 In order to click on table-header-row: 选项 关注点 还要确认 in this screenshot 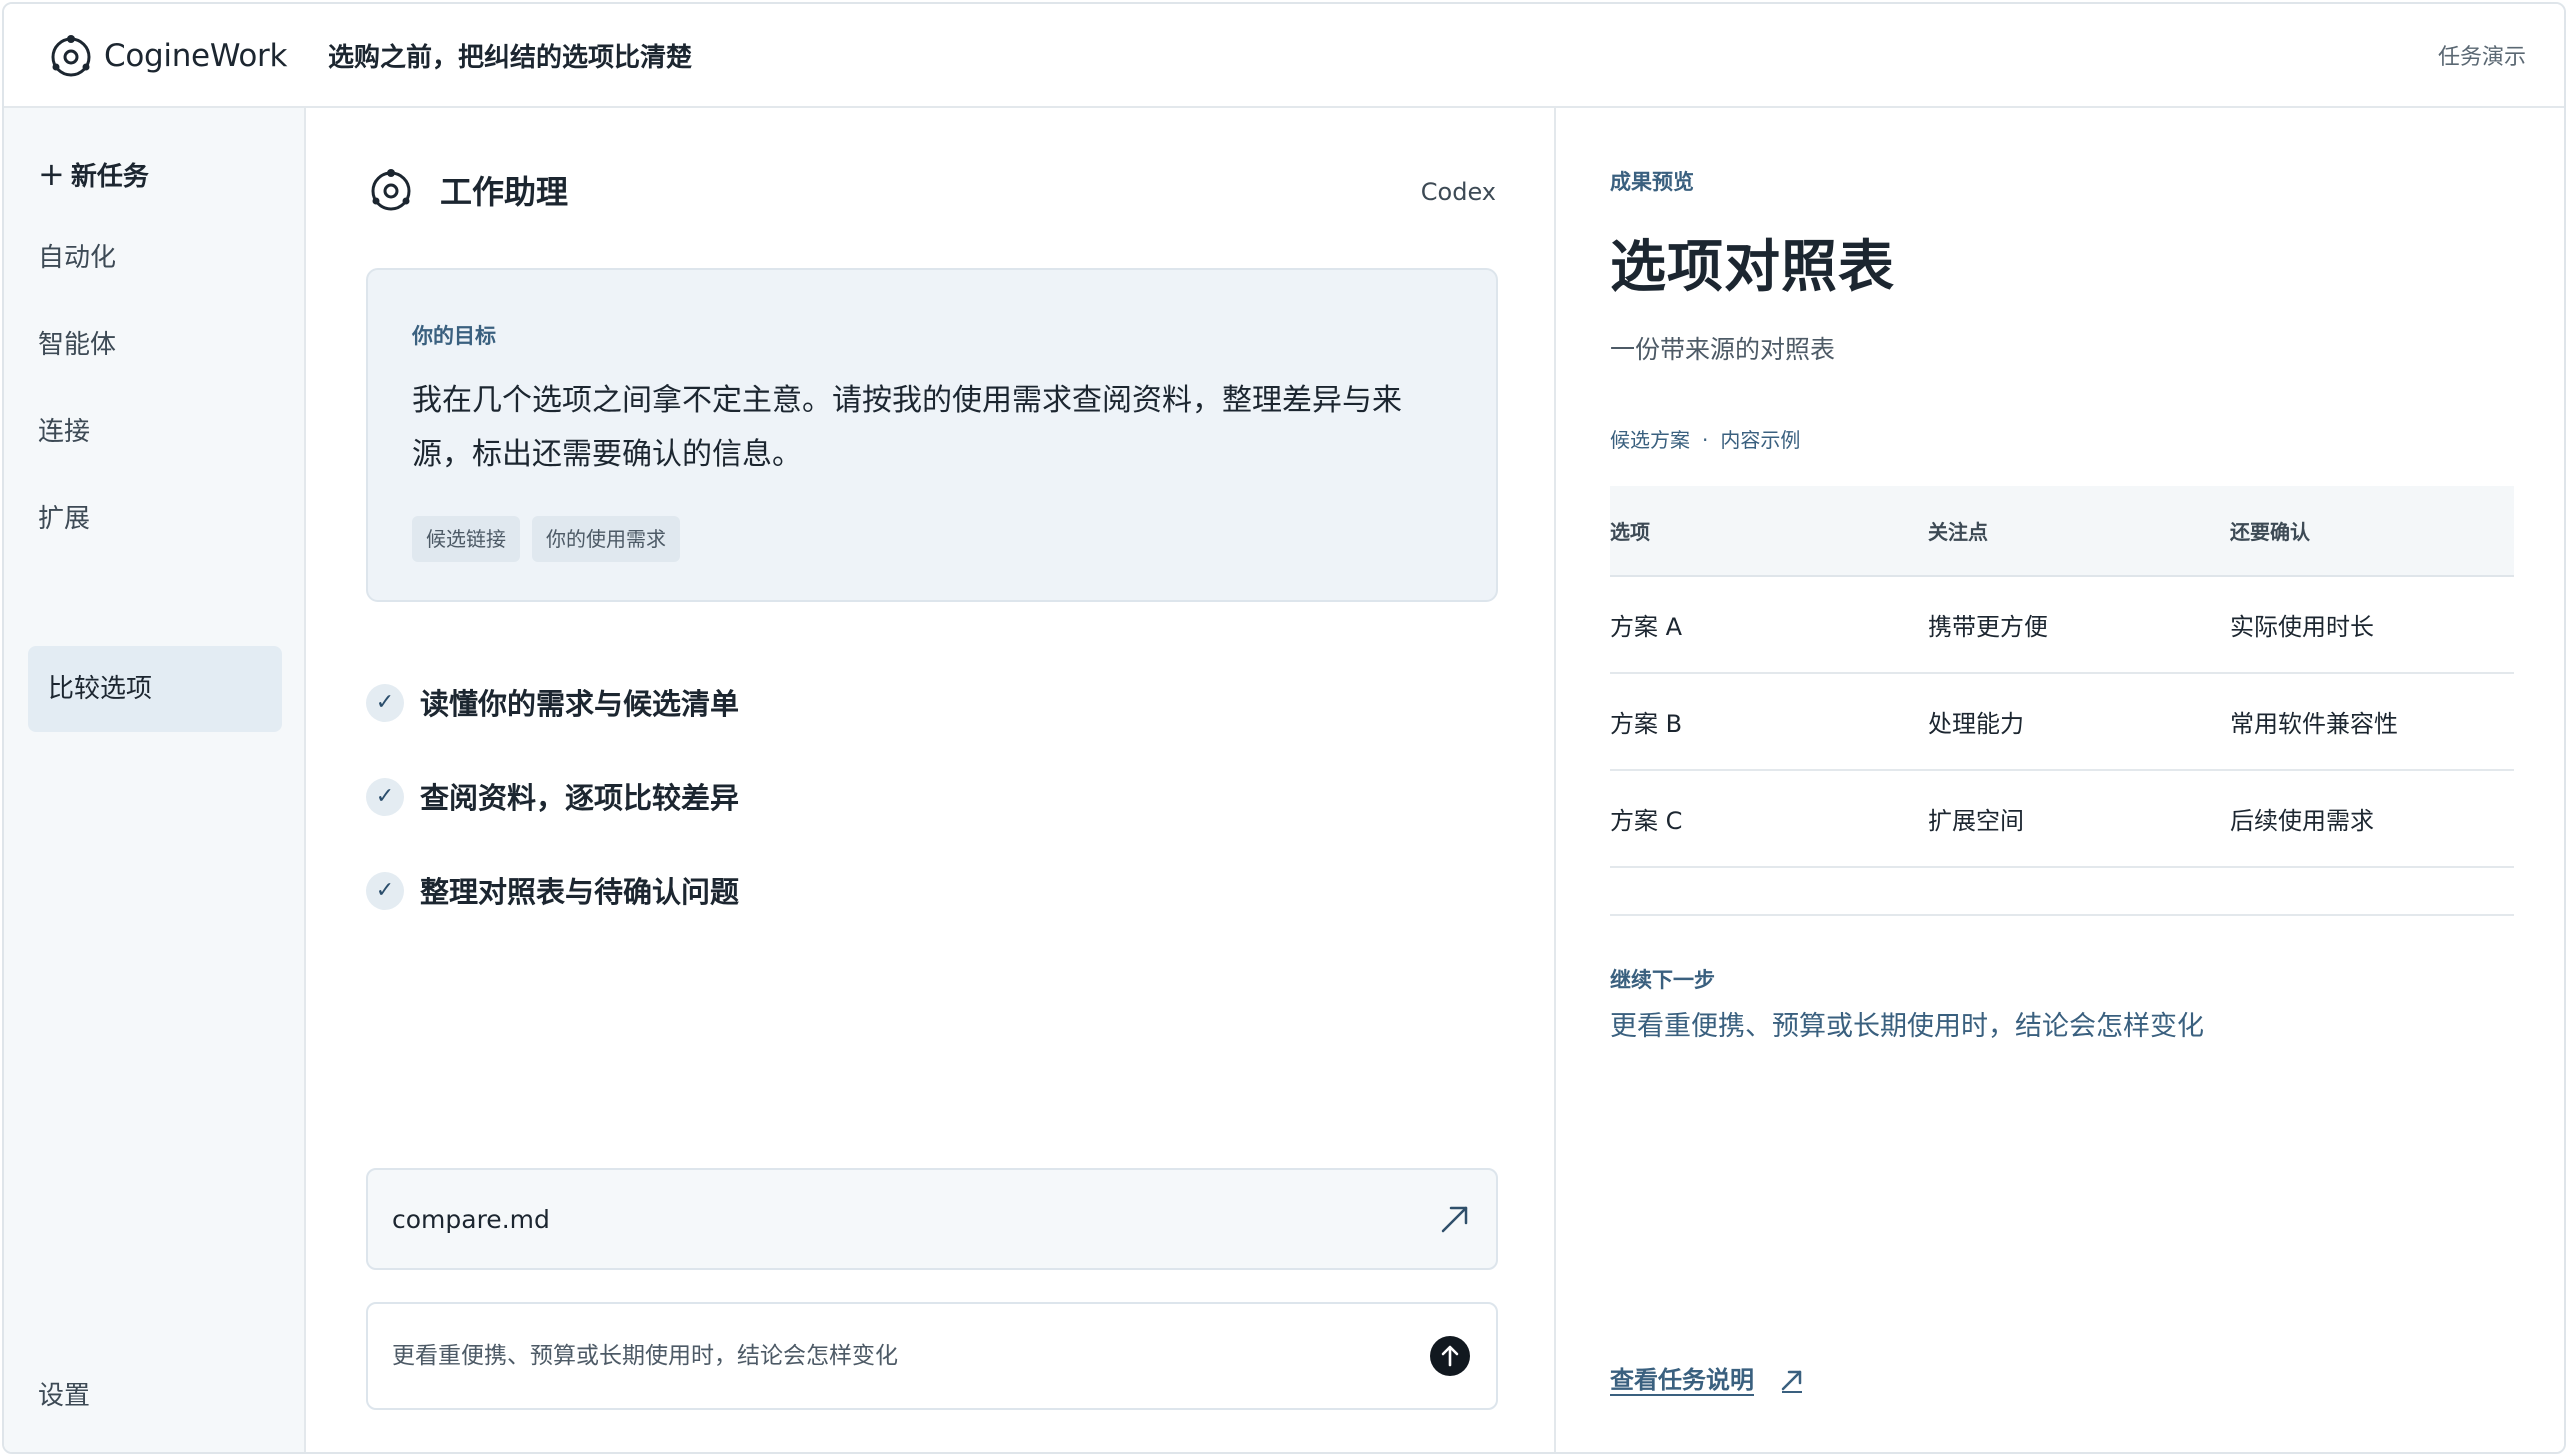, I will do `click(2062, 531)`.